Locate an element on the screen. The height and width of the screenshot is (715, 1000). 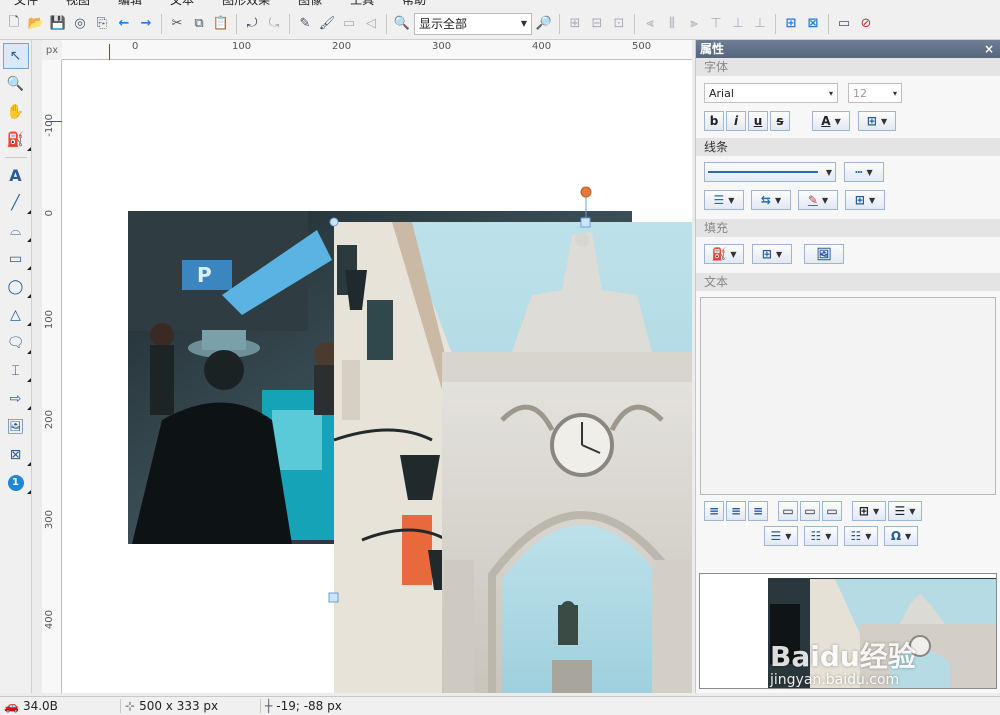
align-right-icon: ⫸ is located at coordinates (694, 24).